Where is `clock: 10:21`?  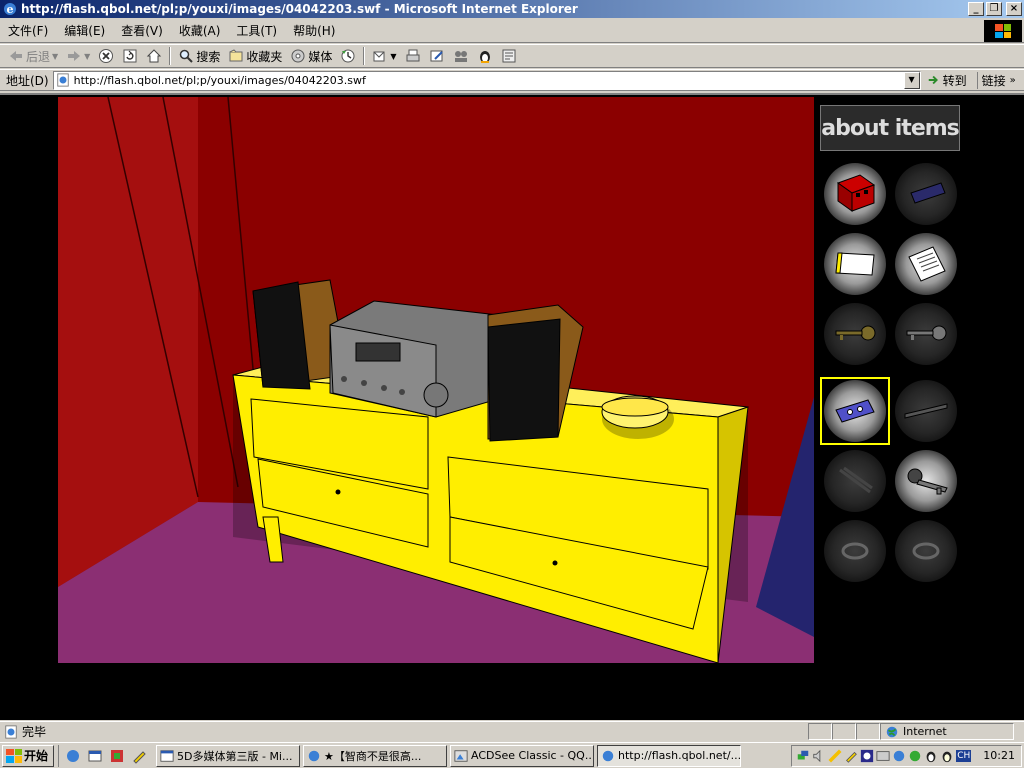
clock: 10:21 is located at coordinates (999, 755).